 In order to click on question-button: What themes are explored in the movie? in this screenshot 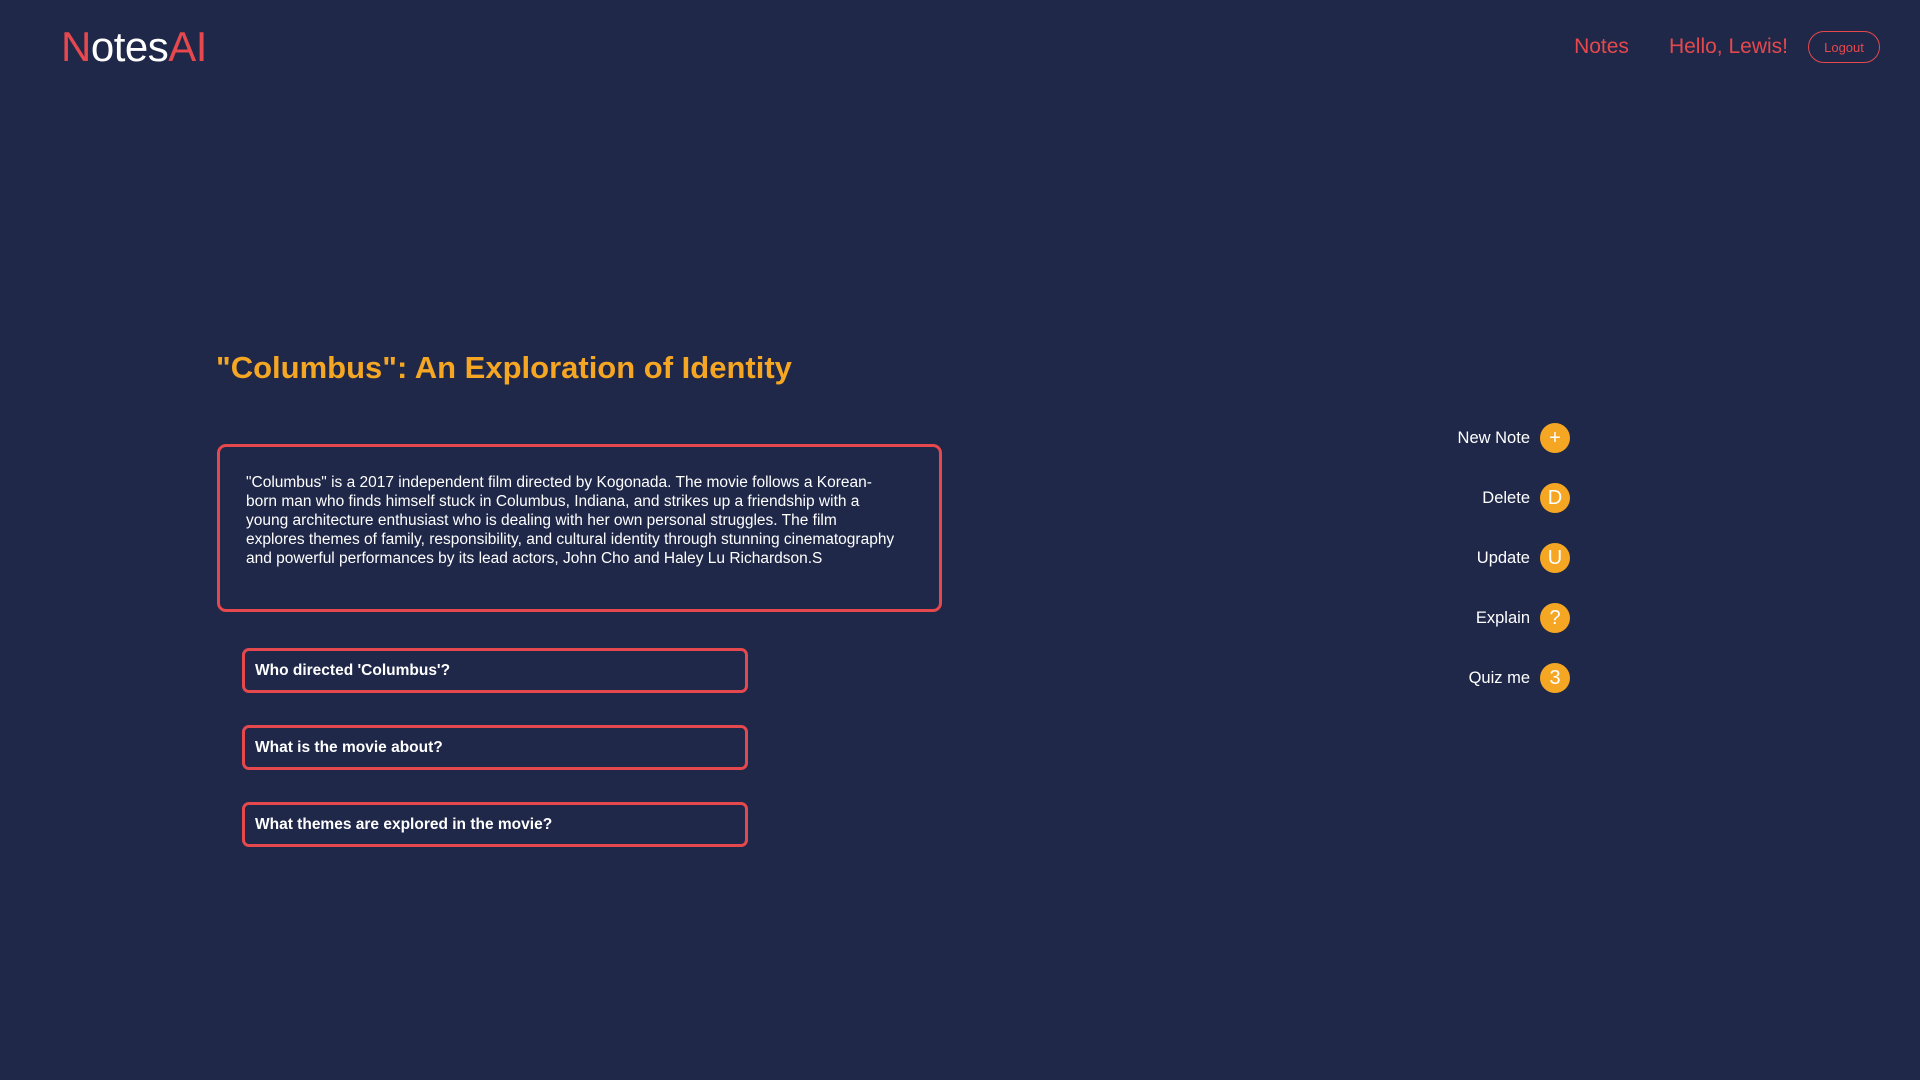, I will do `click(495, 824)`.